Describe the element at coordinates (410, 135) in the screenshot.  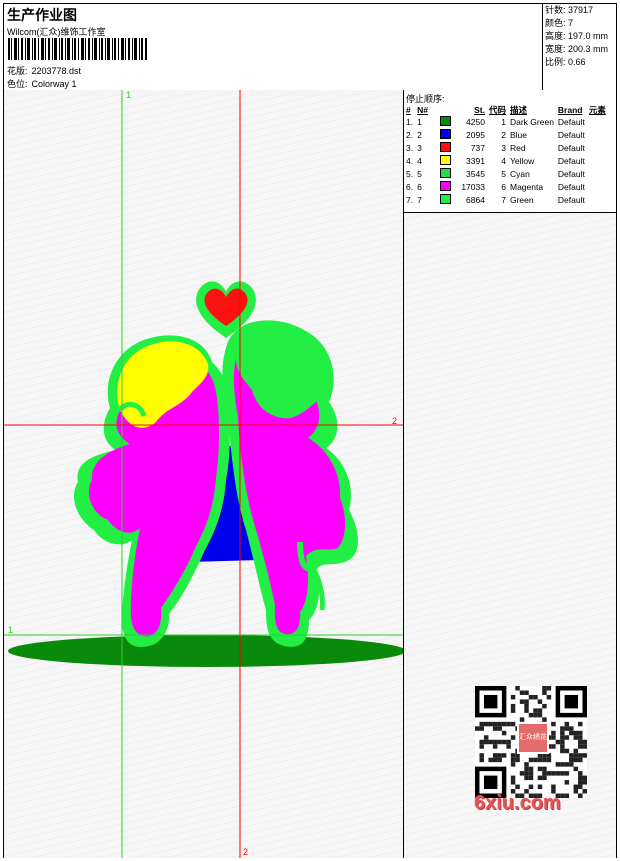
I see `row-number: 2.` at that location.